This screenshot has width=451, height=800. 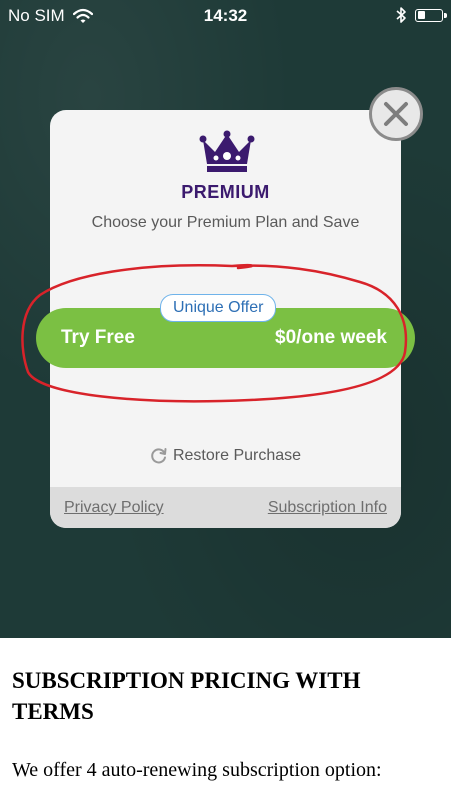 I want to click on unique-offer-badge: Unique Offer, so click(x=218, y=308).